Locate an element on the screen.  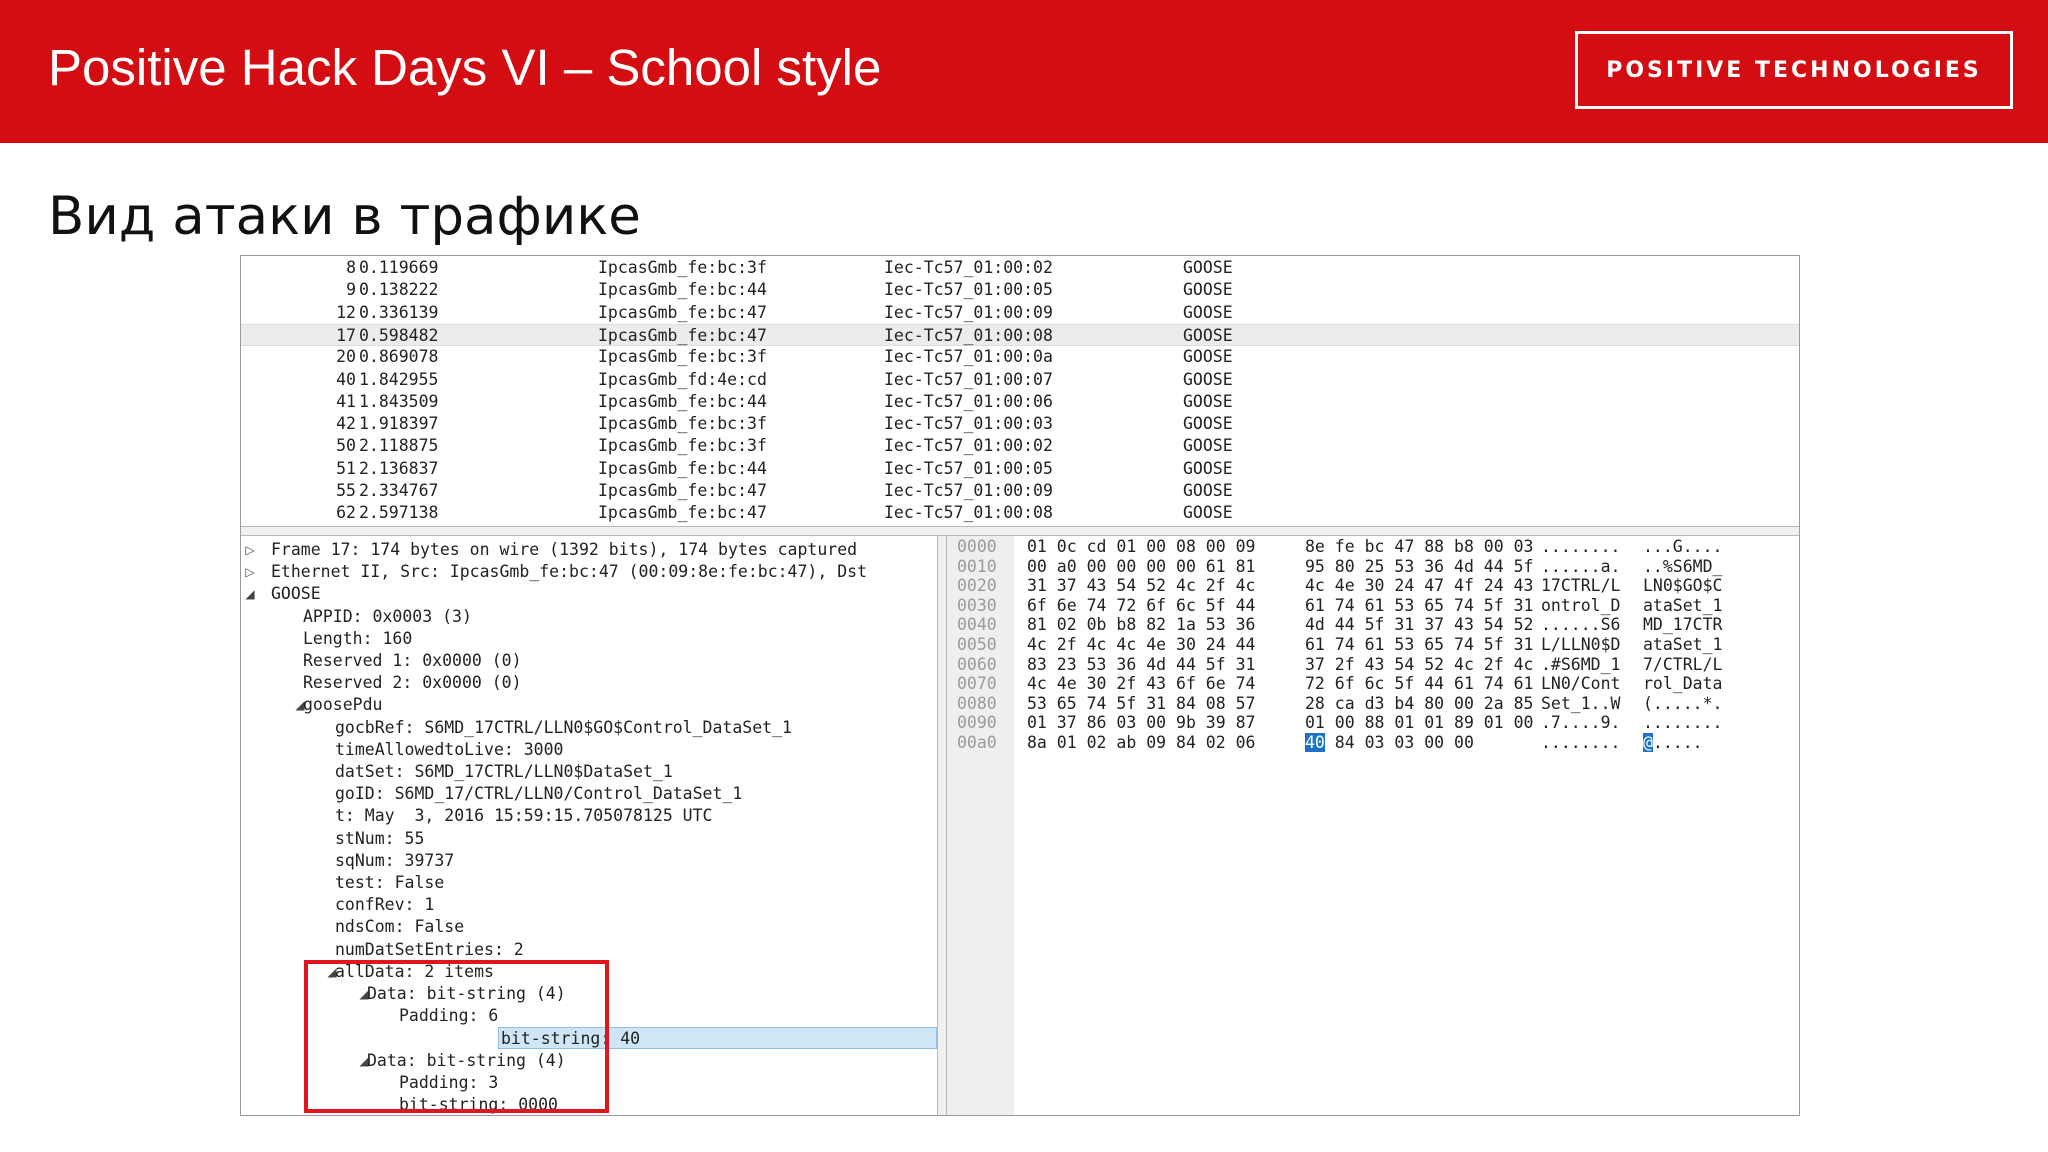
packet-time: 2.334767 is located at coordinates (399, 490).